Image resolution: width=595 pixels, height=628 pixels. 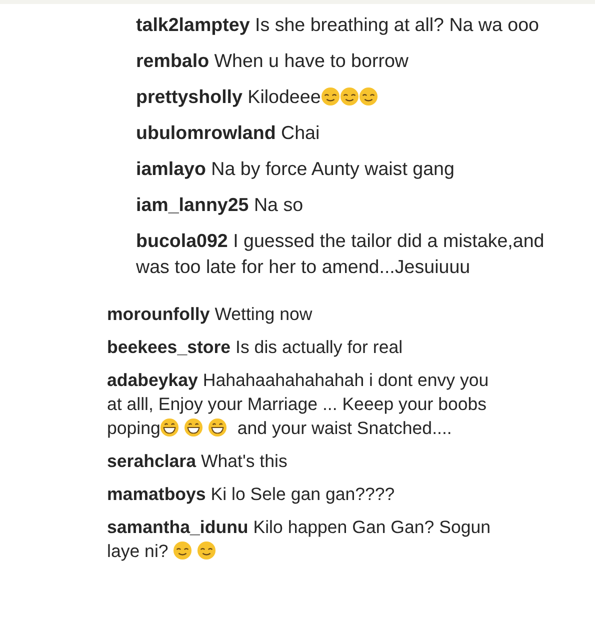 What do you see at coordinates (255, 347) in the screenshot?
I see `comment-text: beekees_store Is dis actually for real` at bounding box center [255, 347].